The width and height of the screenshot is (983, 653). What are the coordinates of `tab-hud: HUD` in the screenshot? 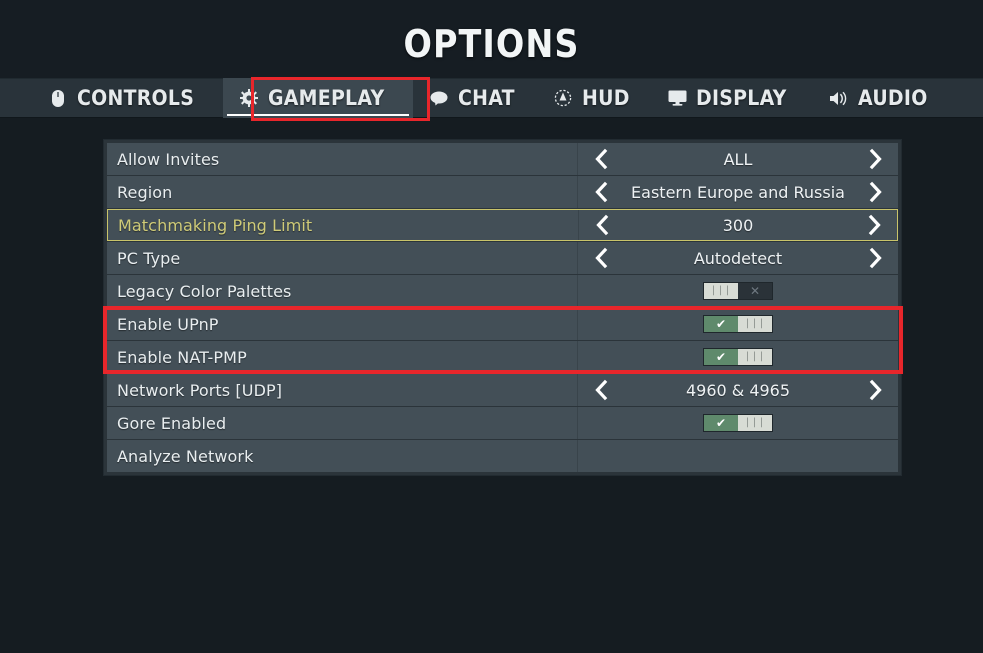 It's located at (594, 98).